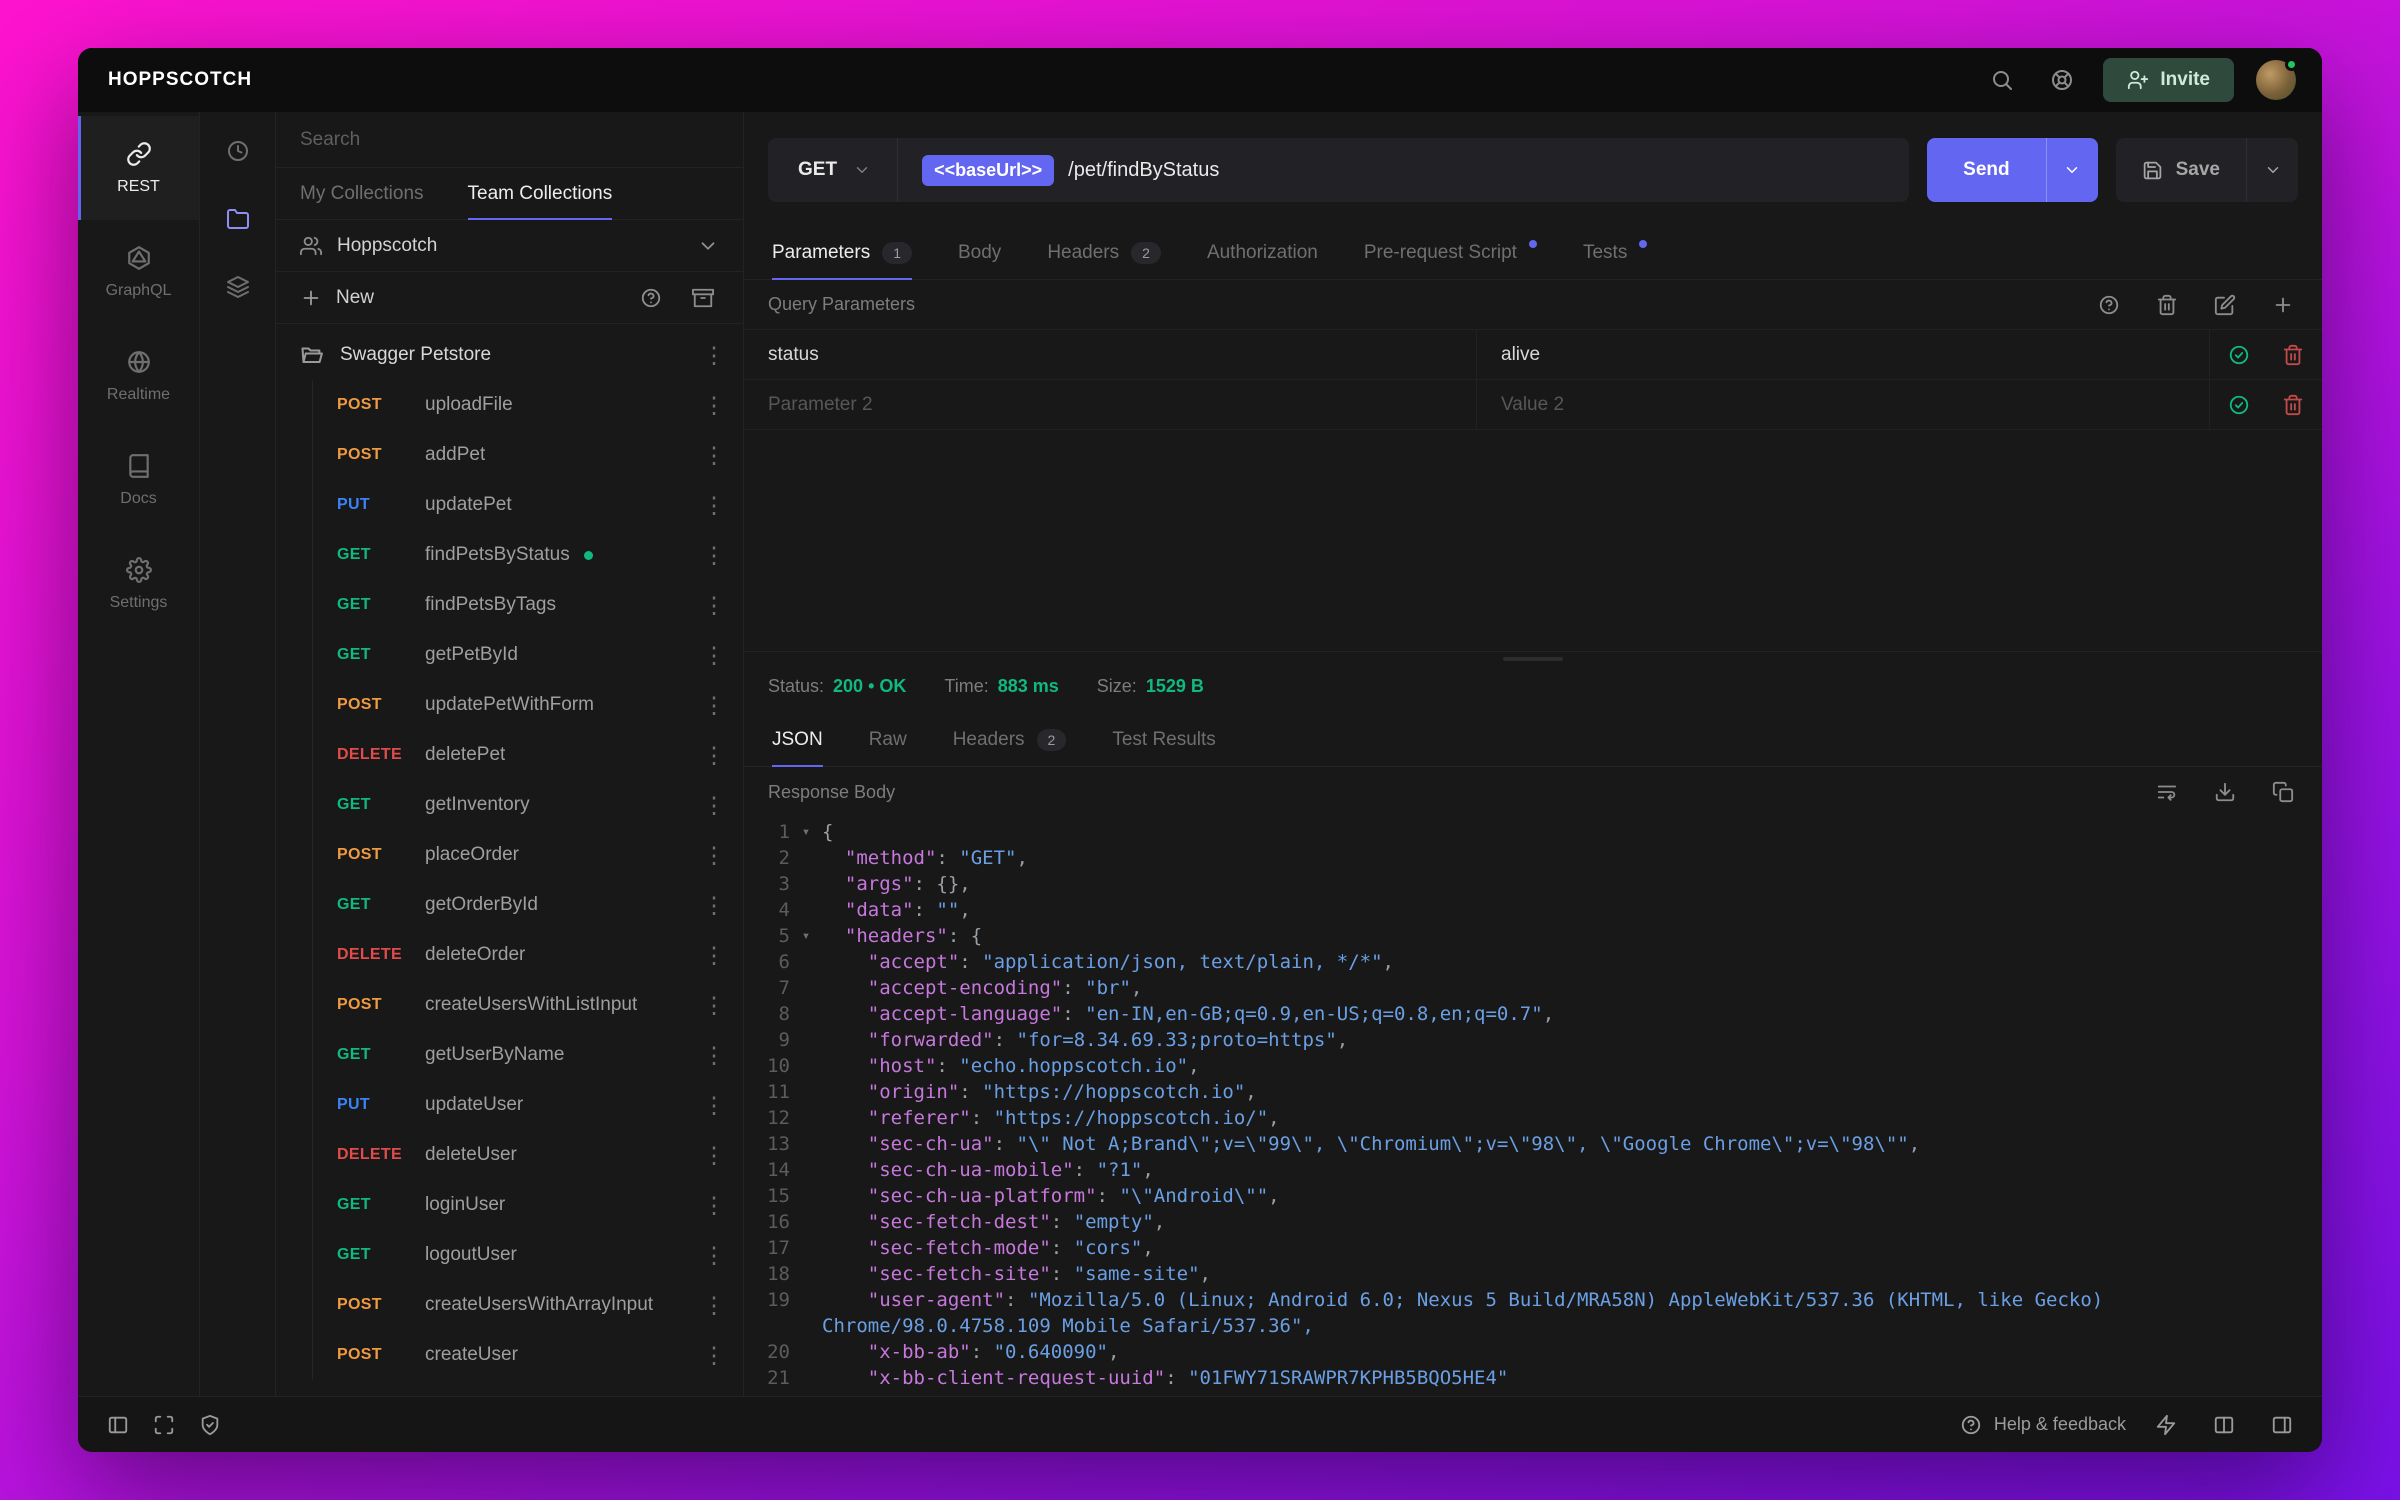 Image resolution: width=2400 pixels, height=1500 pixels. Describe the element at coordinates (1010, 739) in the screenshot. I see `tab-response-headers: Headers 2` at that location.